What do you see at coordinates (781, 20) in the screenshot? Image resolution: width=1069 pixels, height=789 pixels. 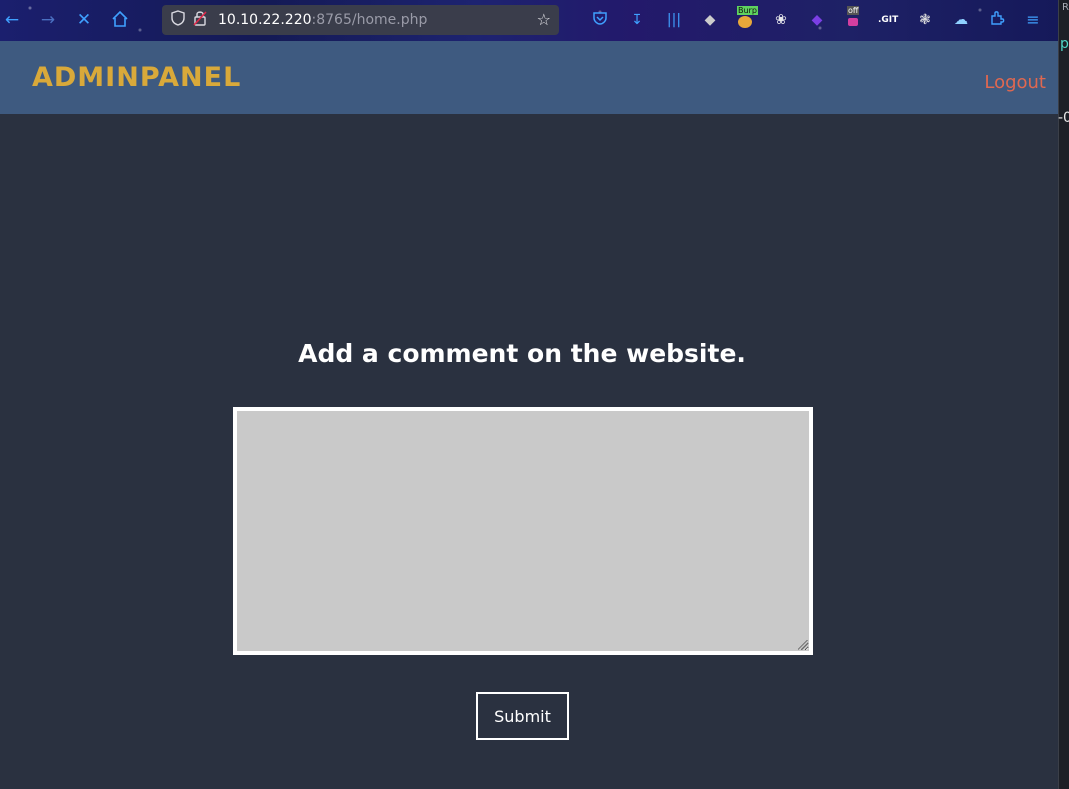 I see `cookie-icon: ❀` at bounding box center [781, 20].